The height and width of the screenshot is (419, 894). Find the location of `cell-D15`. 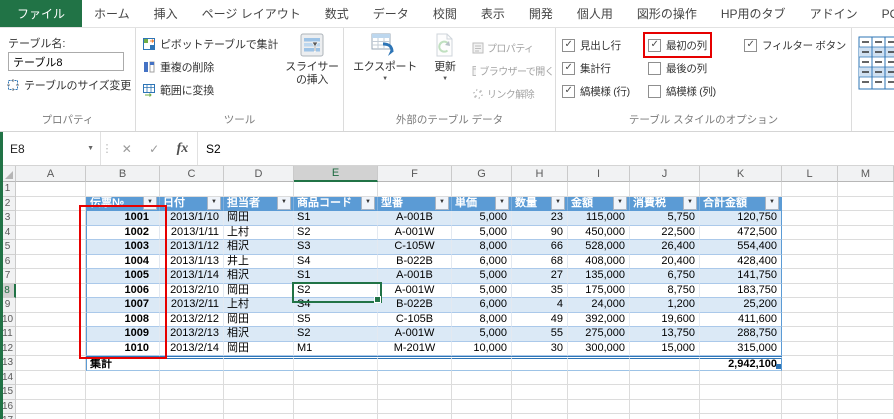

cell-D15 is located at coordinates (259, 392).